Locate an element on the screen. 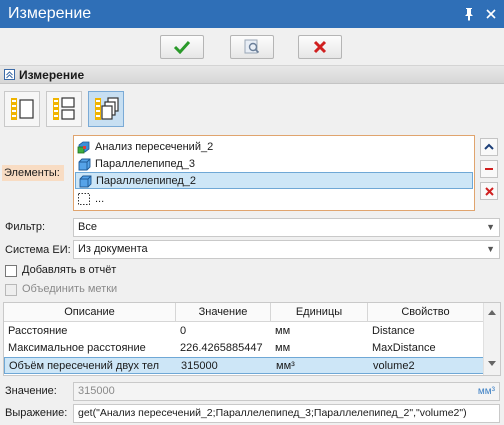 Image resolution: width=504 pixels, height=425 pixels. single-element-mode-button is located at coordinates (22, 109).